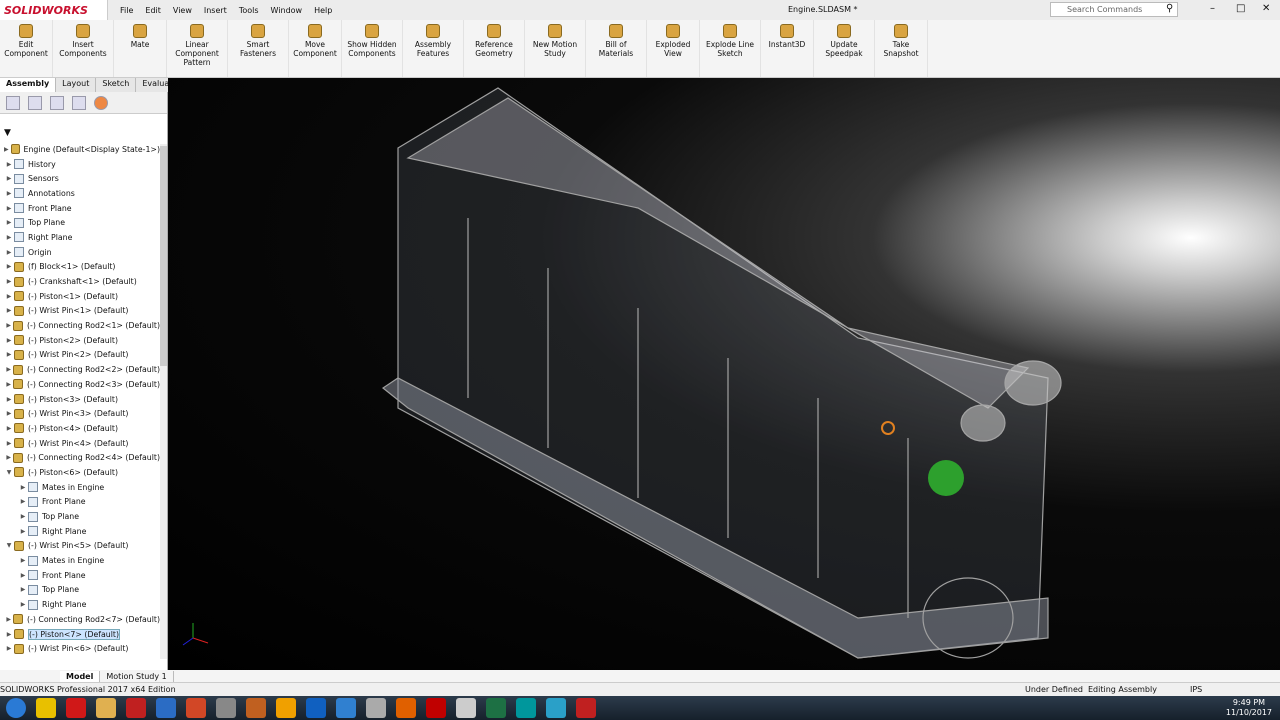 This screenshot has height=720, width=1280. I want to click on display-manager-icon, so click(101, 103).